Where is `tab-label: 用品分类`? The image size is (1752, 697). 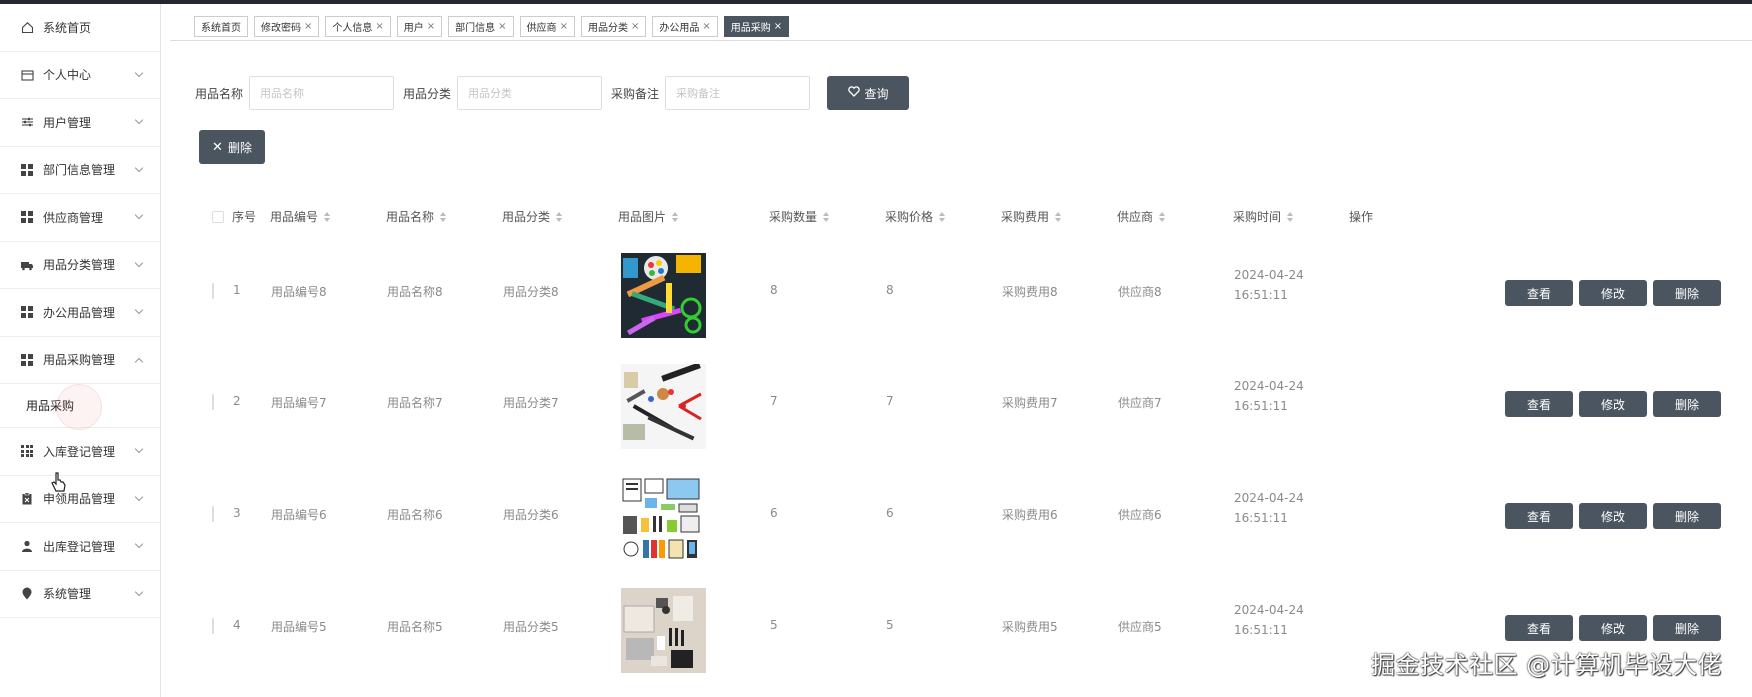 tab-label: 用品分类 is located at coordinates (607, 28).